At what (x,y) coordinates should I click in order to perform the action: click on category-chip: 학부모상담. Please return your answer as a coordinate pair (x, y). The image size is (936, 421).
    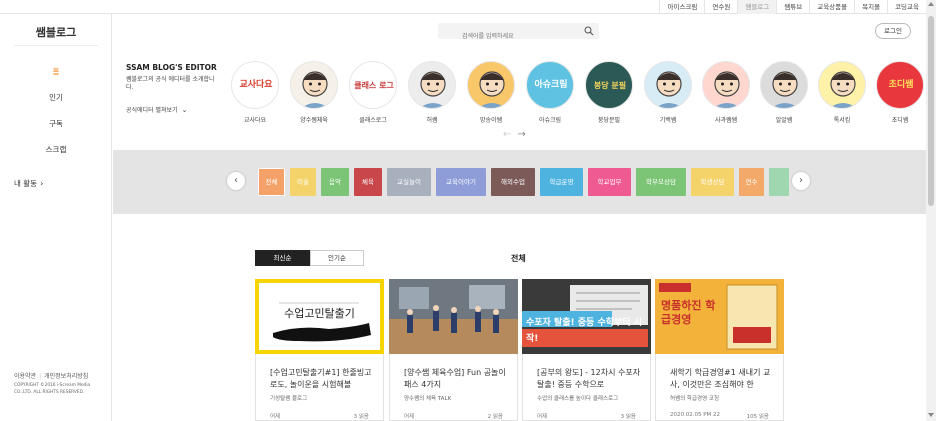
    Looking at the image, I should click on (661, 182).